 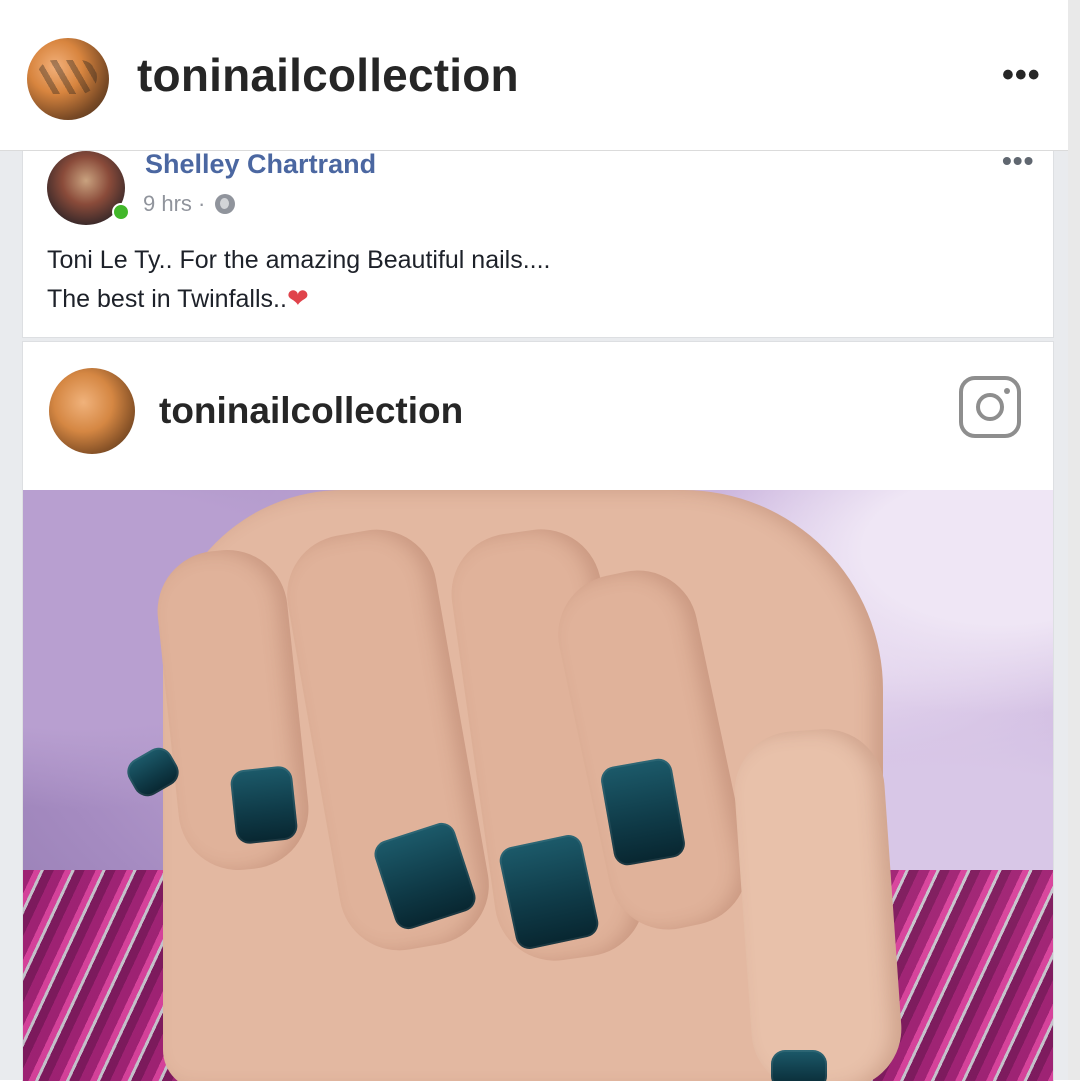 What do you see at coordinates (1018, 160) in the screenshot?
I see `post-more-icon: •••` at bounding box center [1018, 160].